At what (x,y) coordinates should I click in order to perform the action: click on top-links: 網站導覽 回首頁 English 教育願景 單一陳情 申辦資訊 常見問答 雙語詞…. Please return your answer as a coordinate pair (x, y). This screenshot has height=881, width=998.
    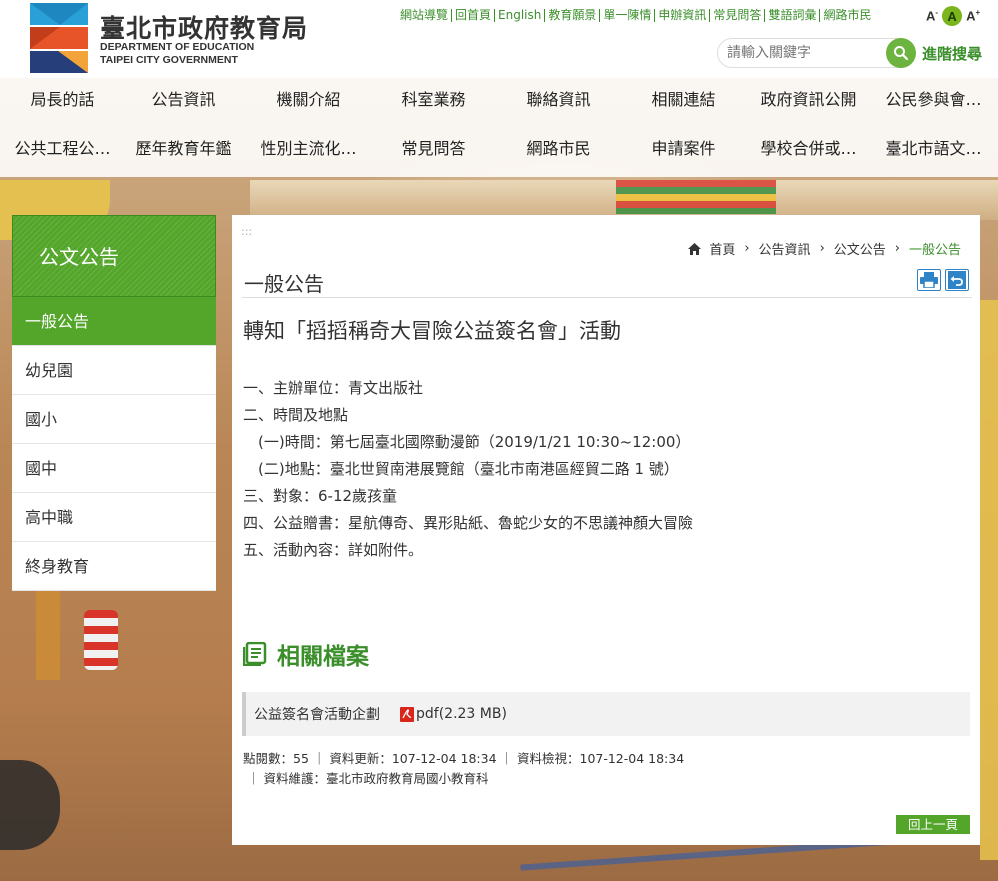
    Looking at the image, I should click on (635, 15).